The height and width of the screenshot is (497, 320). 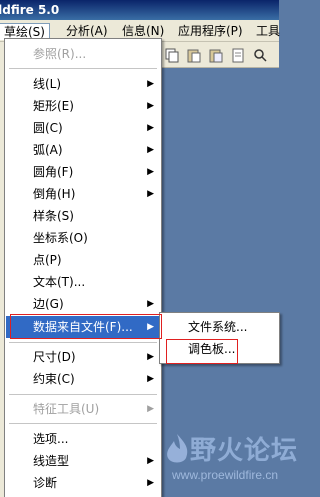 I want to click on menu-item-label: 圆角(F), so click(x=53, y=172).